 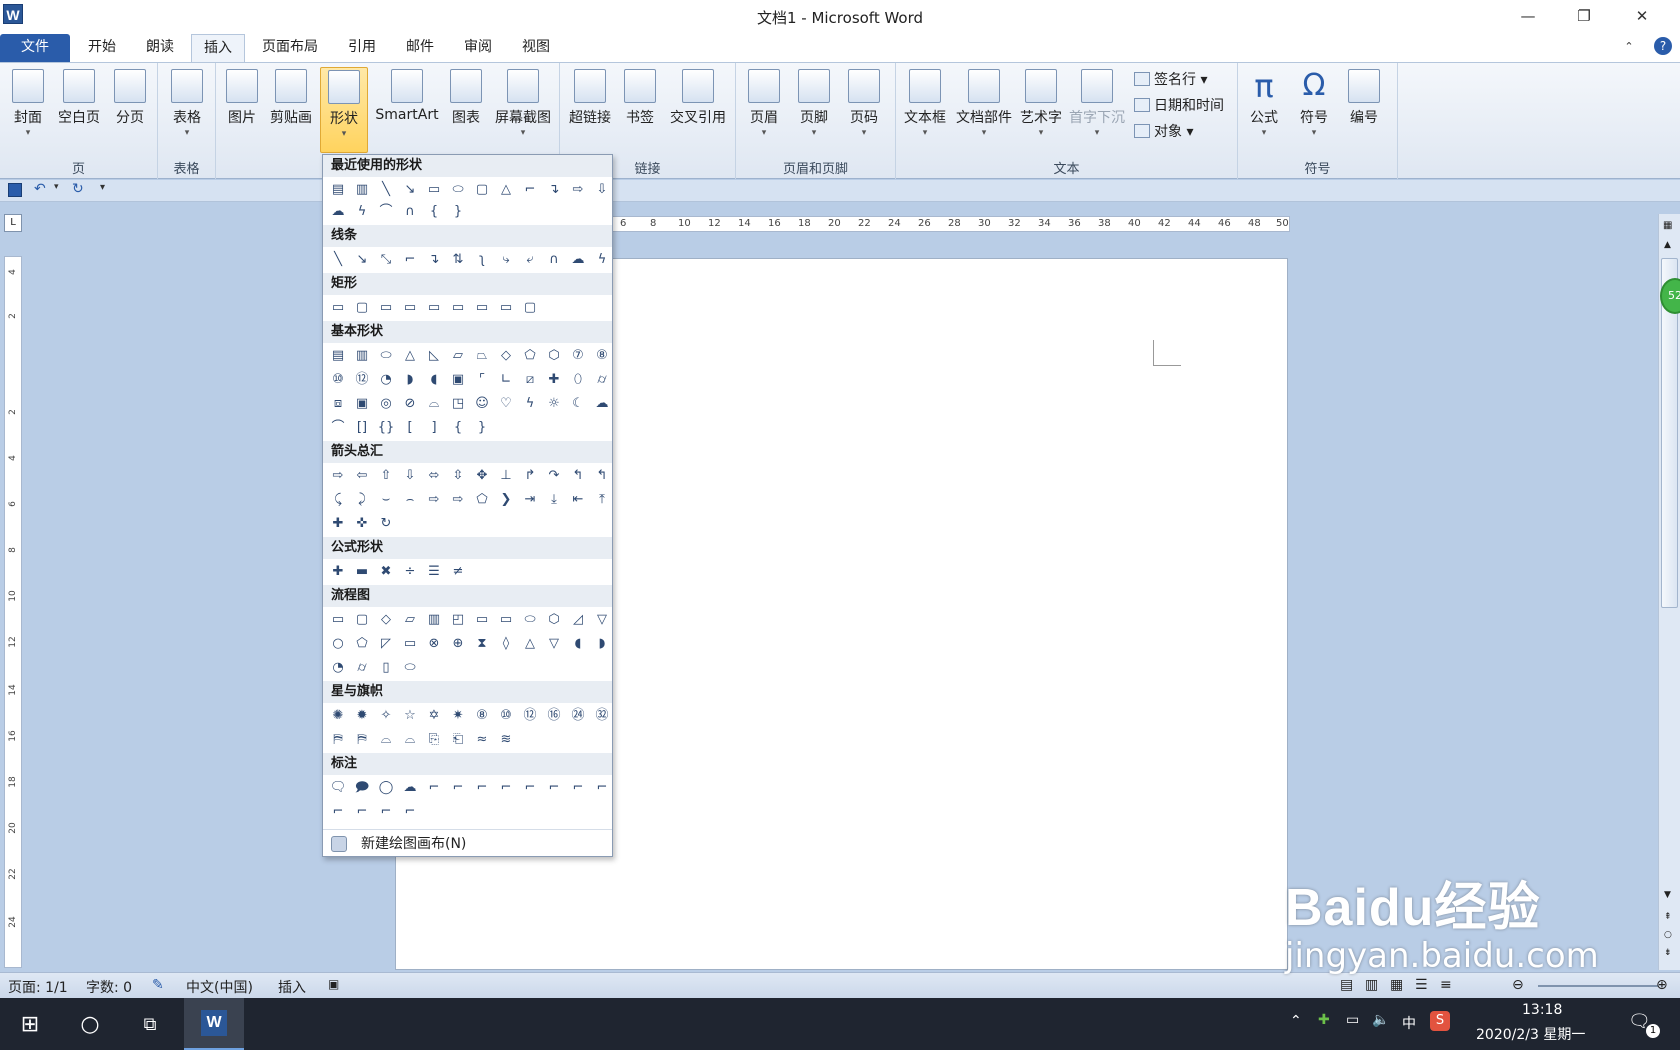 What do you see at coordinates (1440, 1021) in the screenshot?
I see `sogou-ime-icon: S` at bounding box center [1440, 1021].